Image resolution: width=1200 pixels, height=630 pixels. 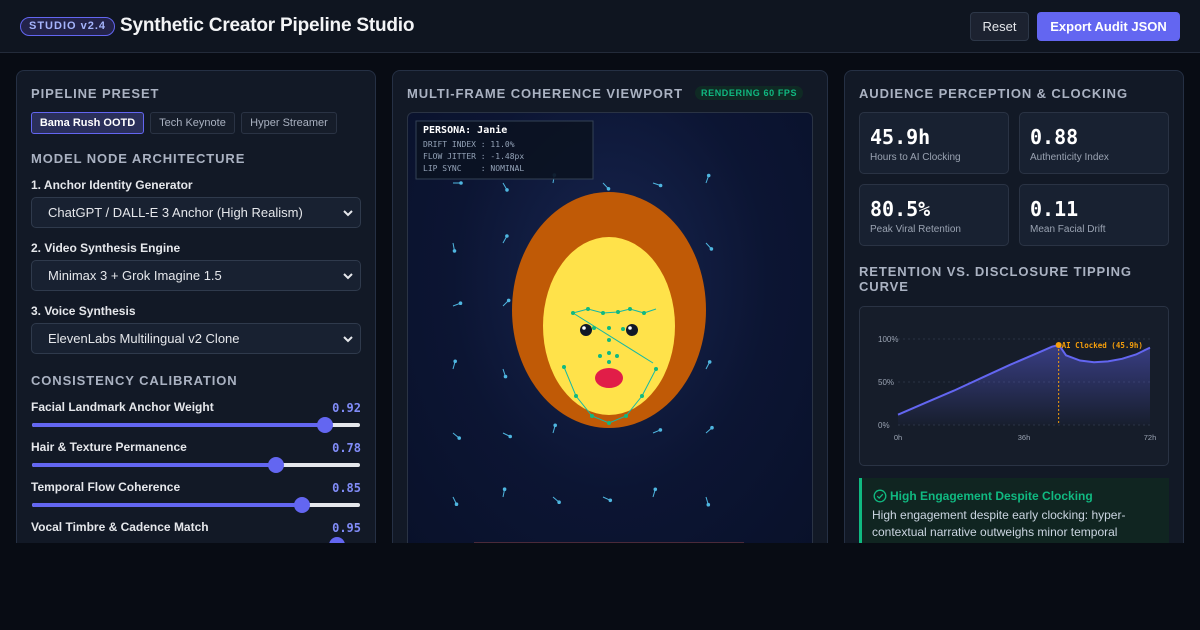 I want to click on video-engine-select: Minimax 3 + Grok Imagine 1.5, so click(x=196, y=275).